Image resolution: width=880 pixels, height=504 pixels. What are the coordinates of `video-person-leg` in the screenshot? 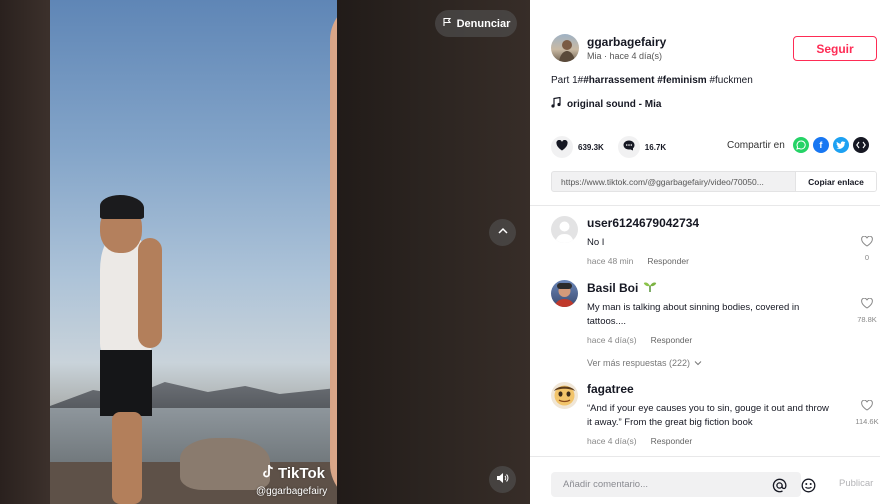 It's located at (127, 458).